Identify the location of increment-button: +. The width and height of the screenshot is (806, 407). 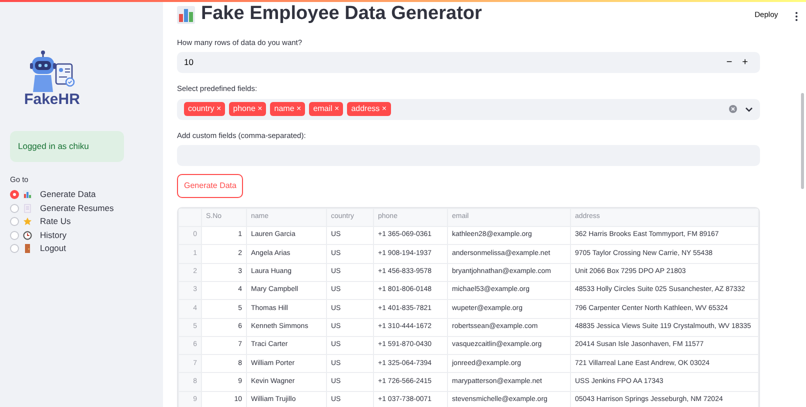
(745, 63).